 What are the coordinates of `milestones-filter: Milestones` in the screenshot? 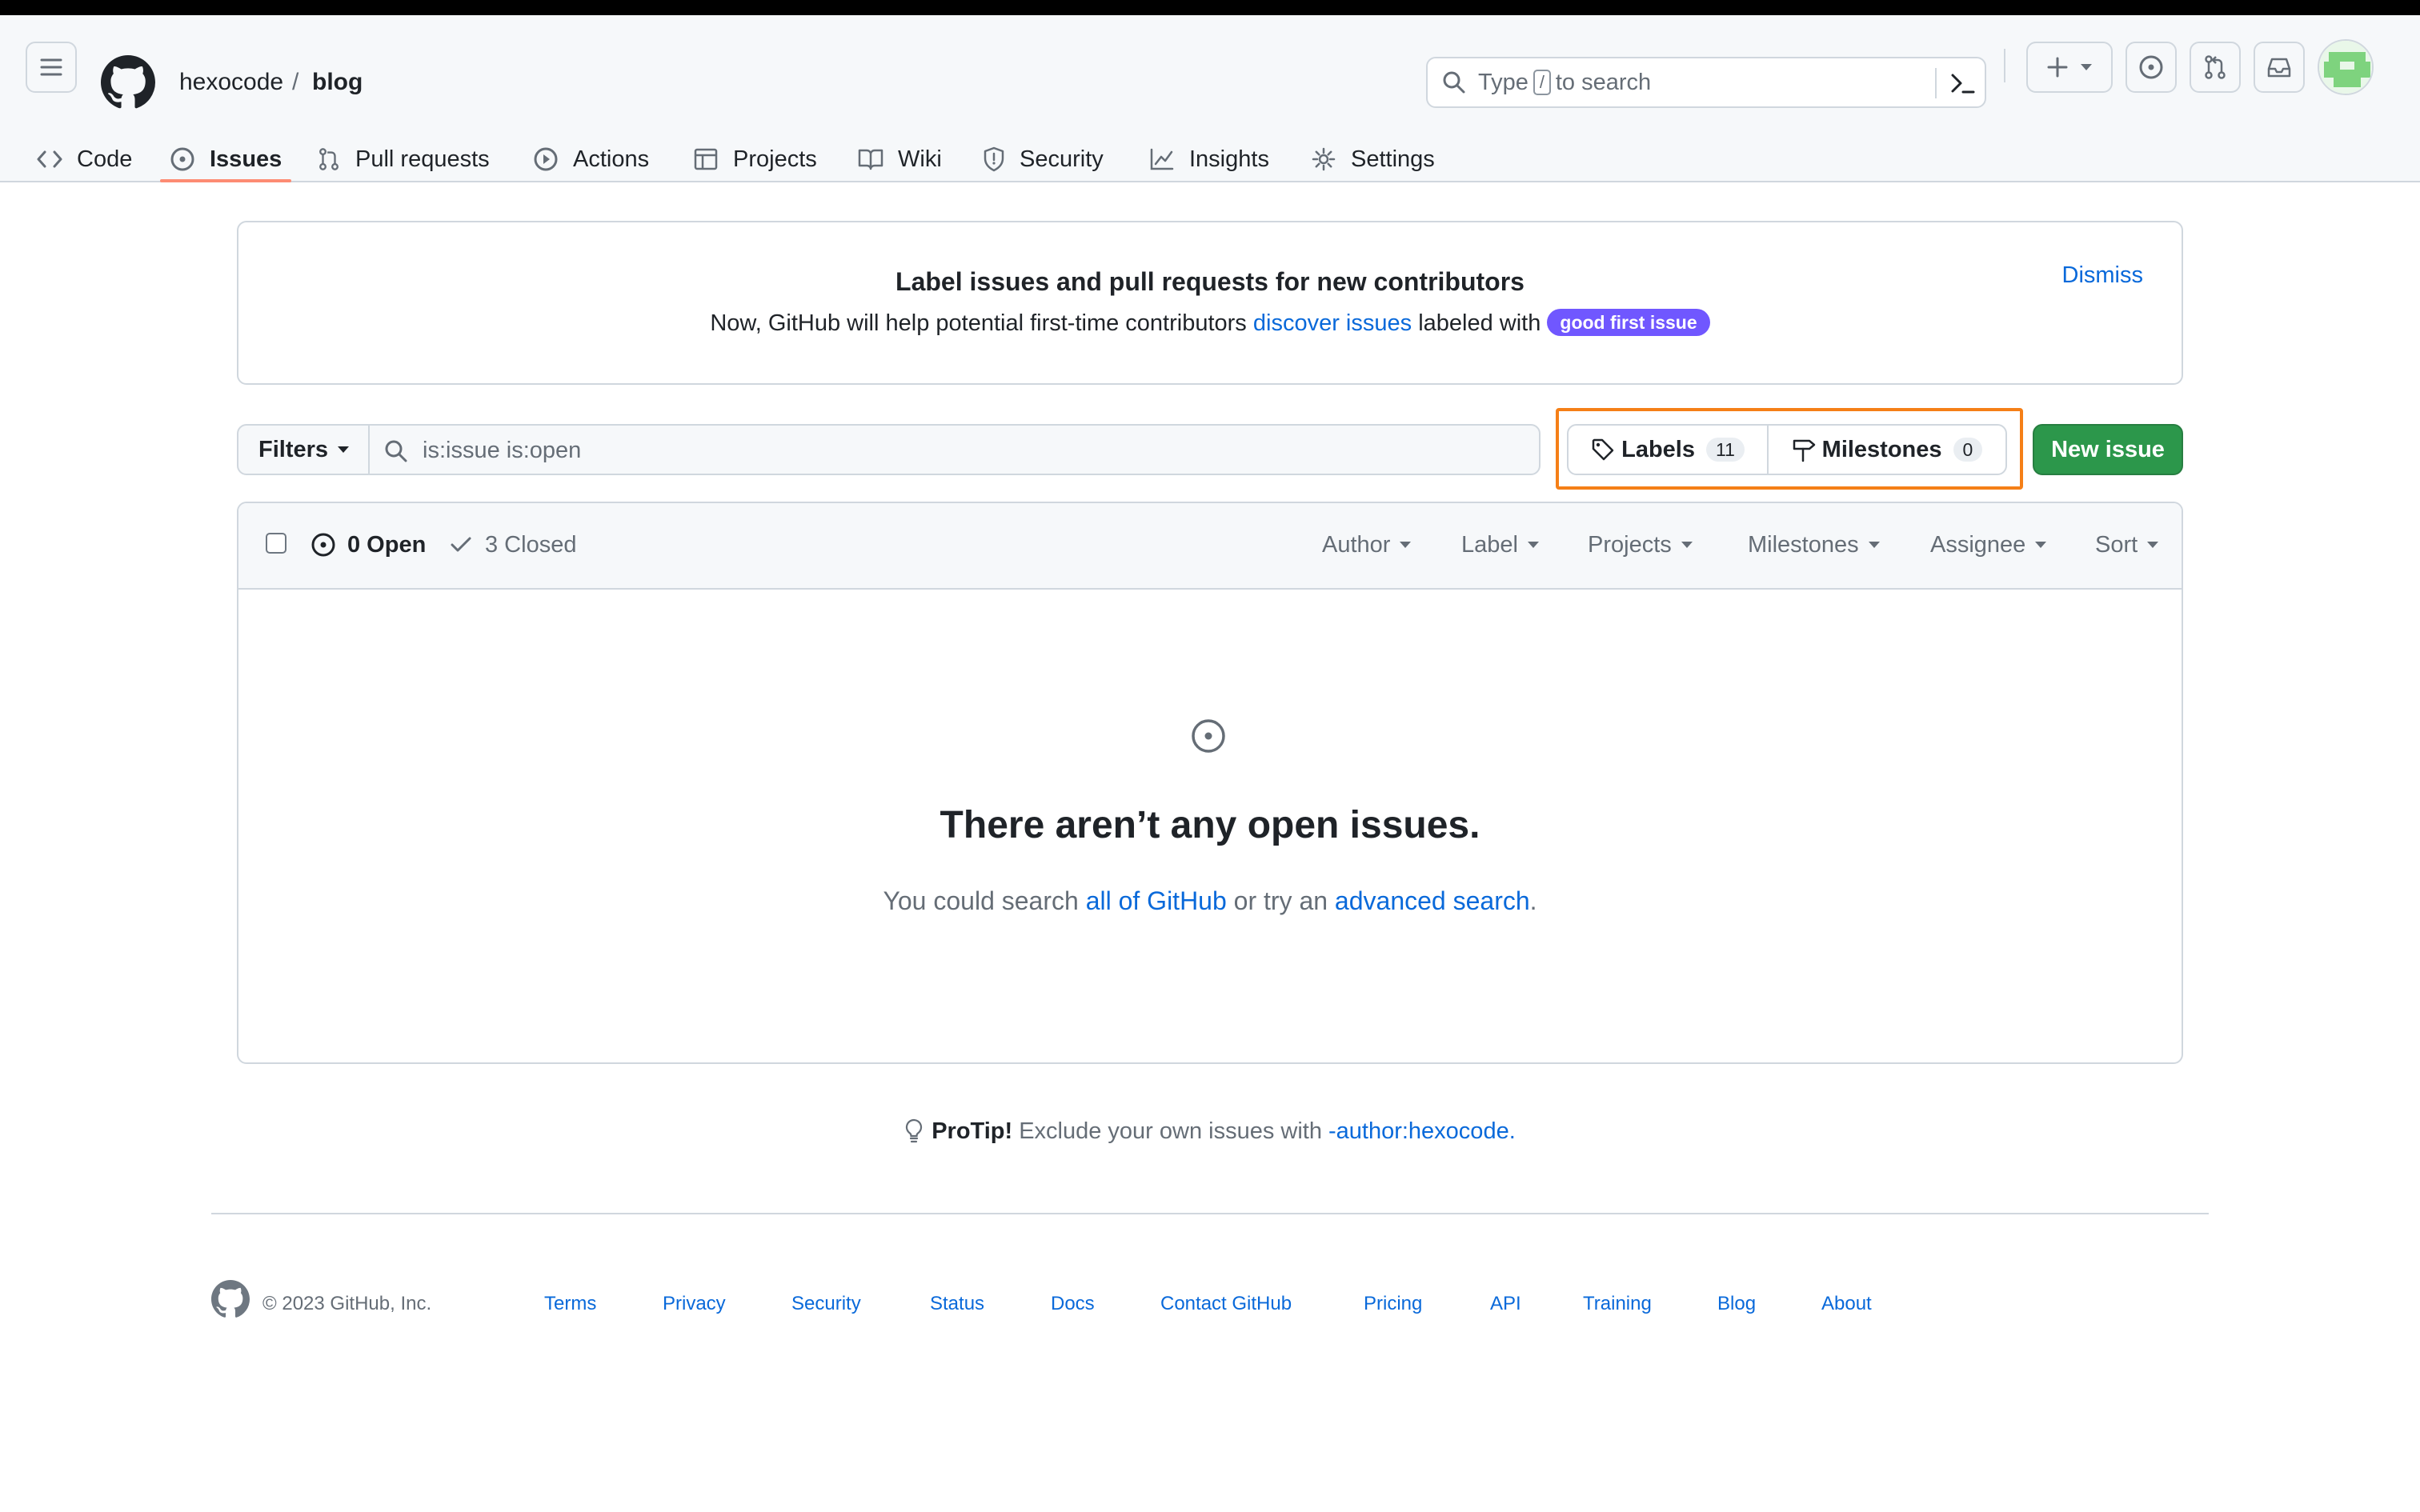 It's located at (1814, 545).